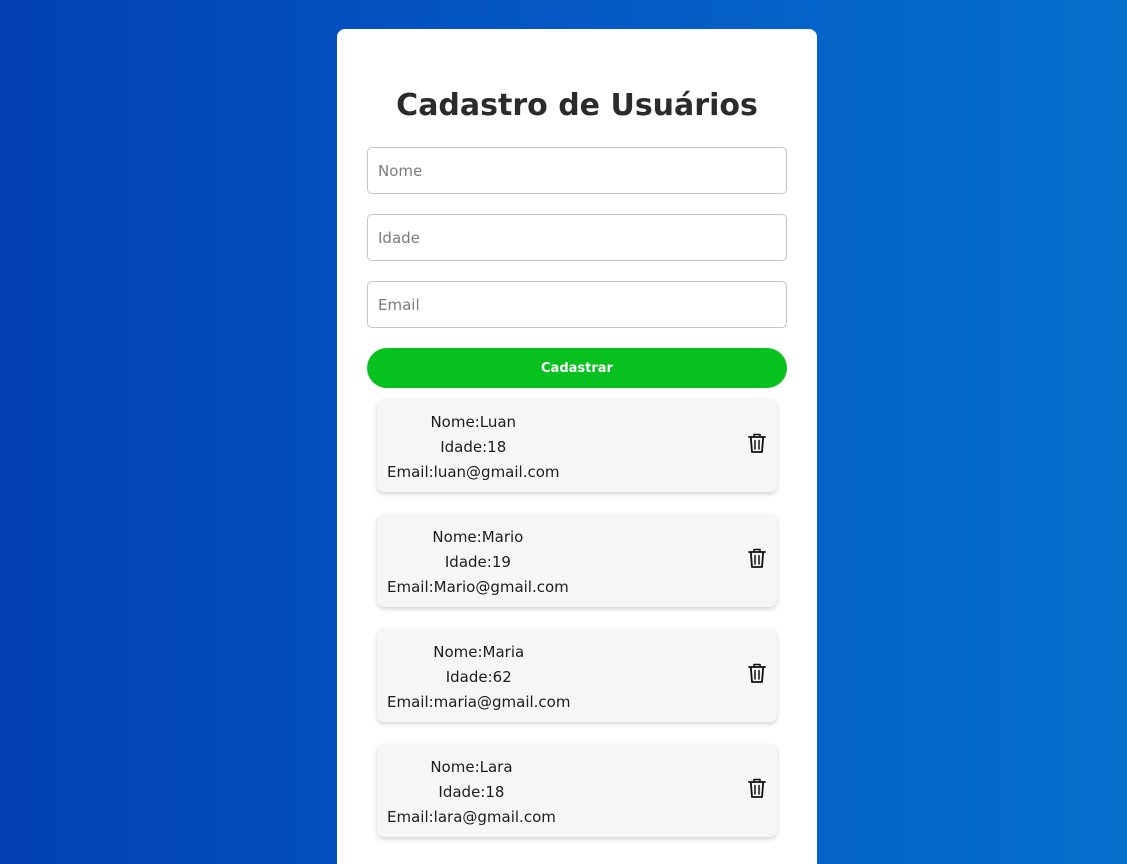  I want to click on user-email: Email:maria@gmail.com, so click(479, 702).